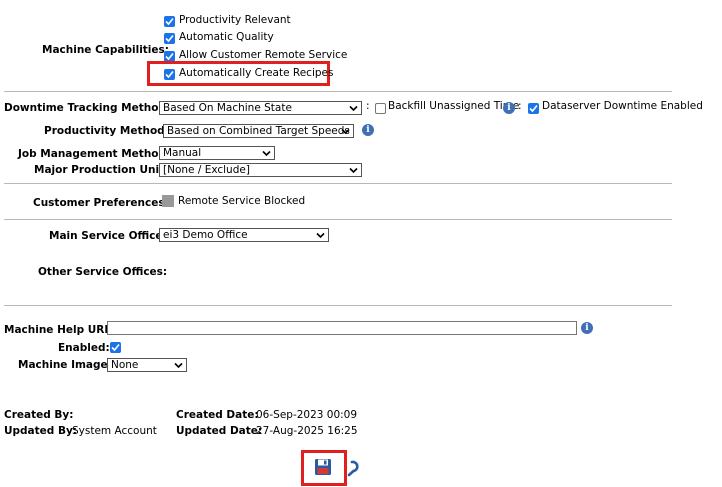 Image resolution: width=722 pixels, height=487 pixels. What do you see at coordinates (168, 201) in the screenshot?
I see `remote-service-toggle` at bounding box center [168, 201].